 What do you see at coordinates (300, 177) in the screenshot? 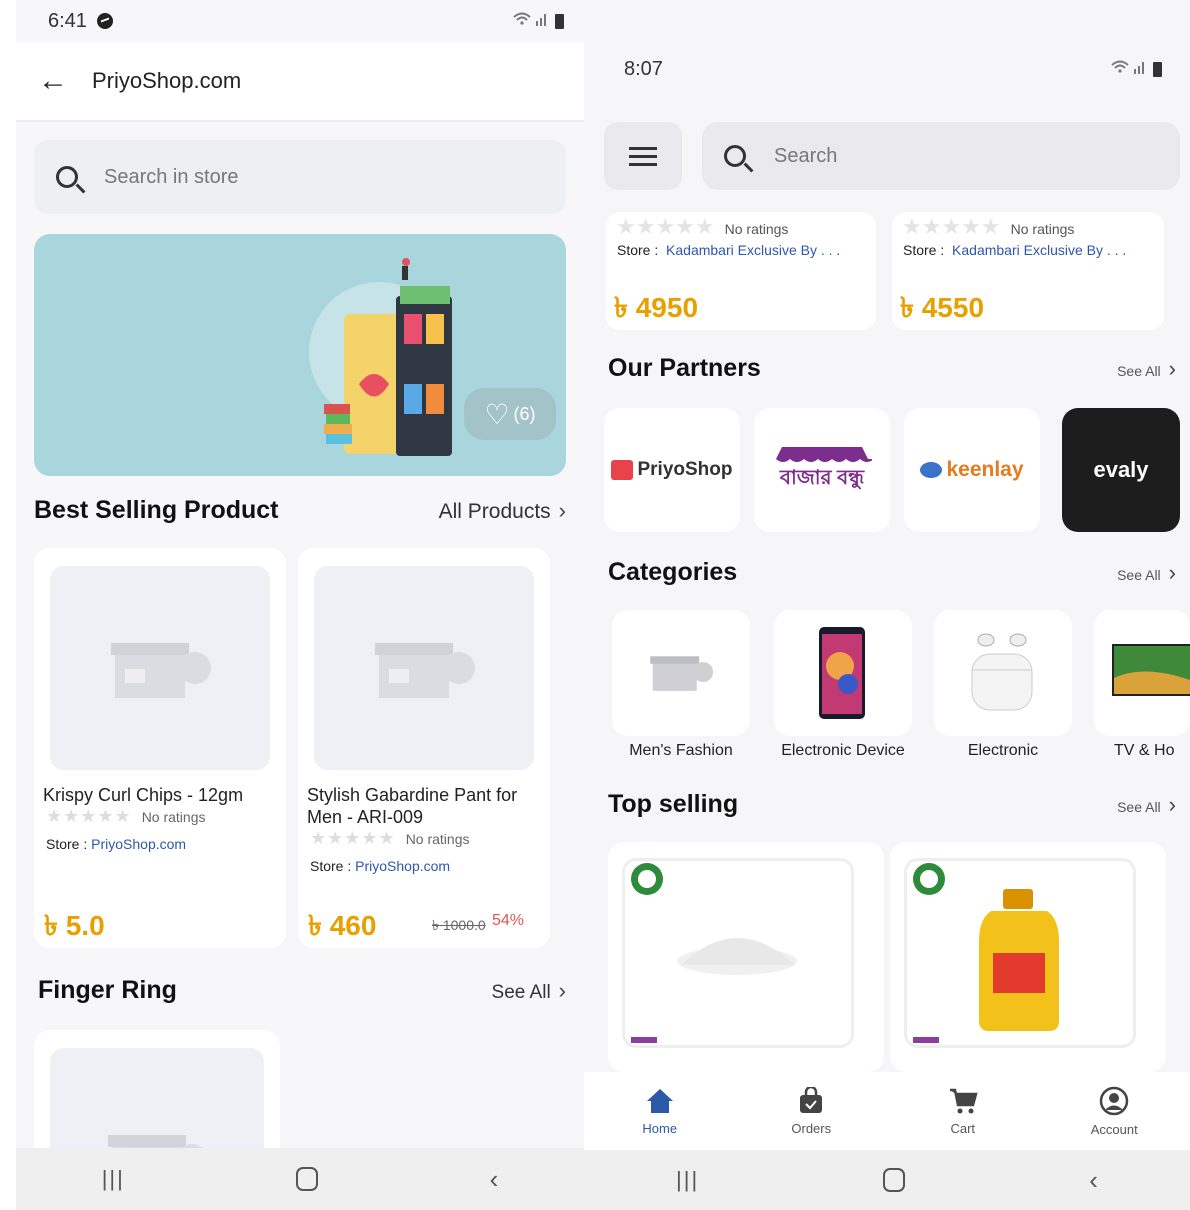
I see `store-search-input: Search in store` at bounding box center [300, 177].